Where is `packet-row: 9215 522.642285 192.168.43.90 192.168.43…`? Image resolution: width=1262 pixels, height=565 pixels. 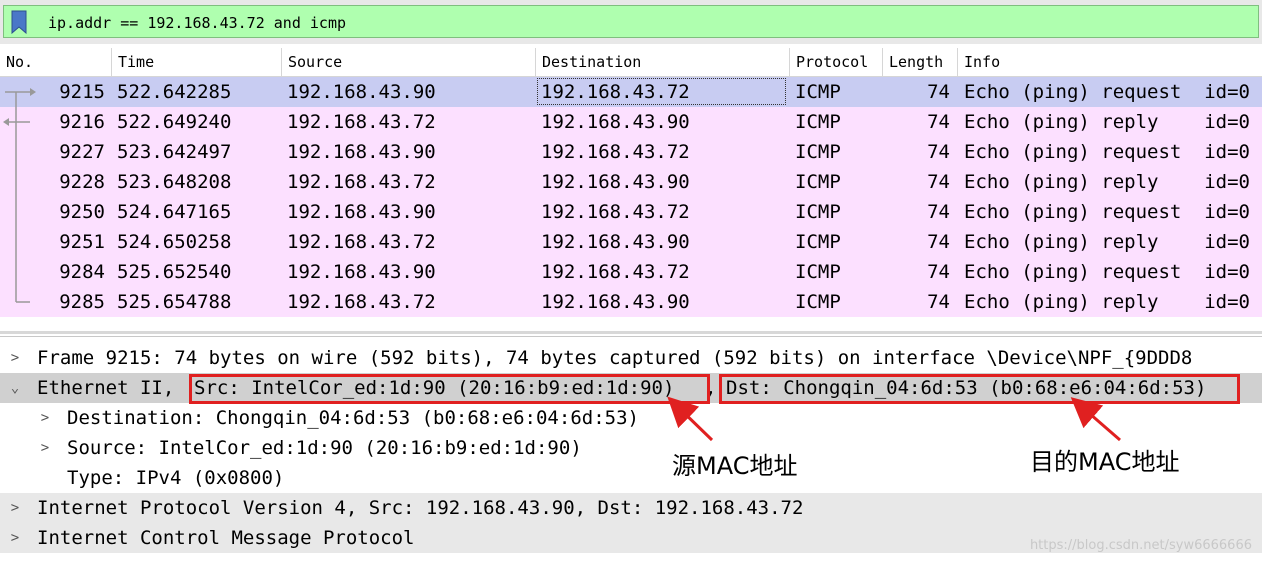 packet-row: 9215 522.642285 192.168.43.90 192.168.43… is located at coordinates (631, 92).